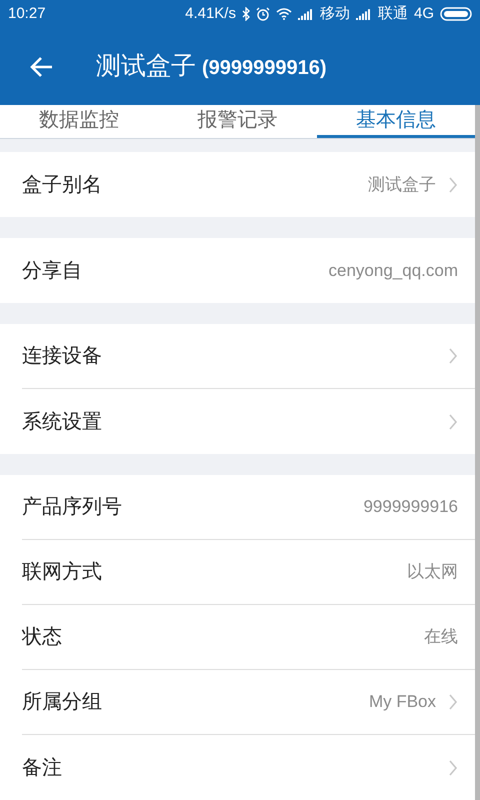 The width and height of the screenshot is (480, 800). What do you see at coordinates (72, 507) in the screenshot?
I see `row-label: 产品序列号` at bounding box center [72, 507].